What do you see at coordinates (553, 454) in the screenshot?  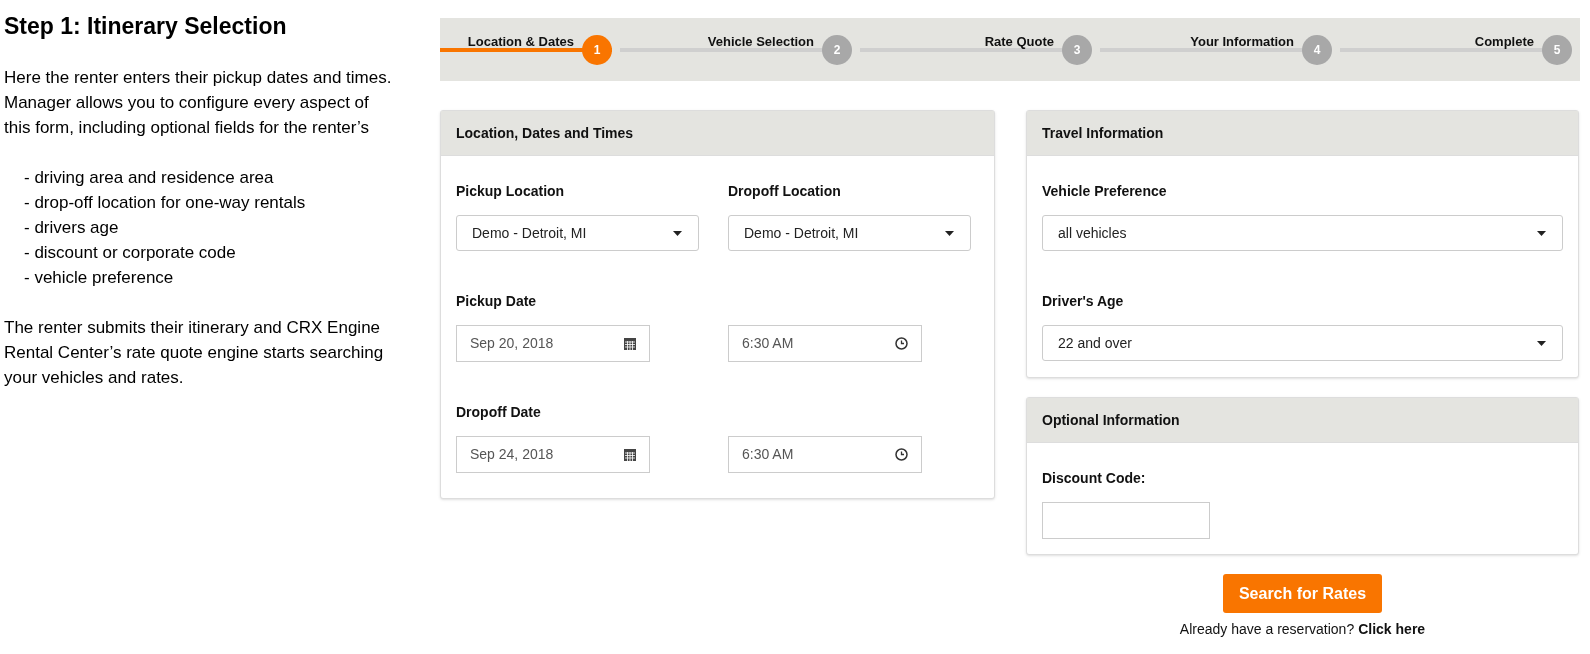 I see `date-field: Sep 24, 2018` at bounding box center [553, 454].